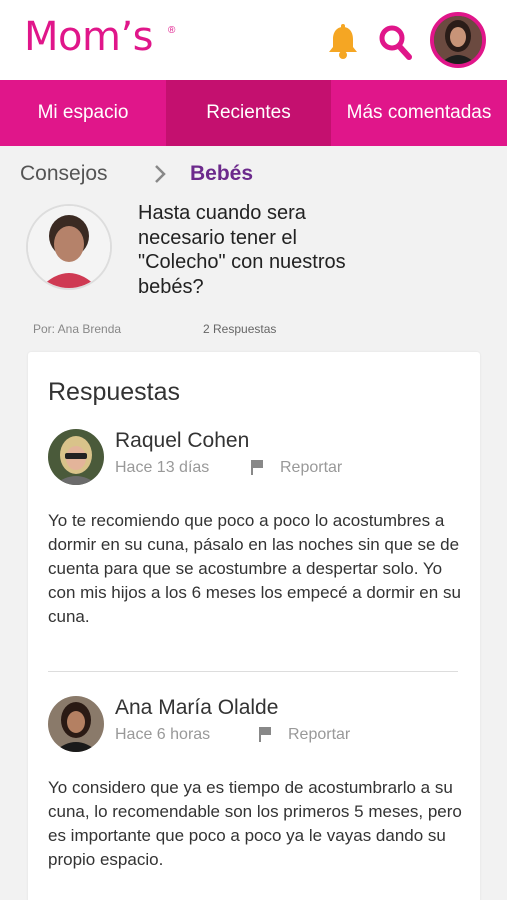  Describe the element at coordinates (248, 113) in the screenshot. I see `tab-recientes: Recientes` at that location.